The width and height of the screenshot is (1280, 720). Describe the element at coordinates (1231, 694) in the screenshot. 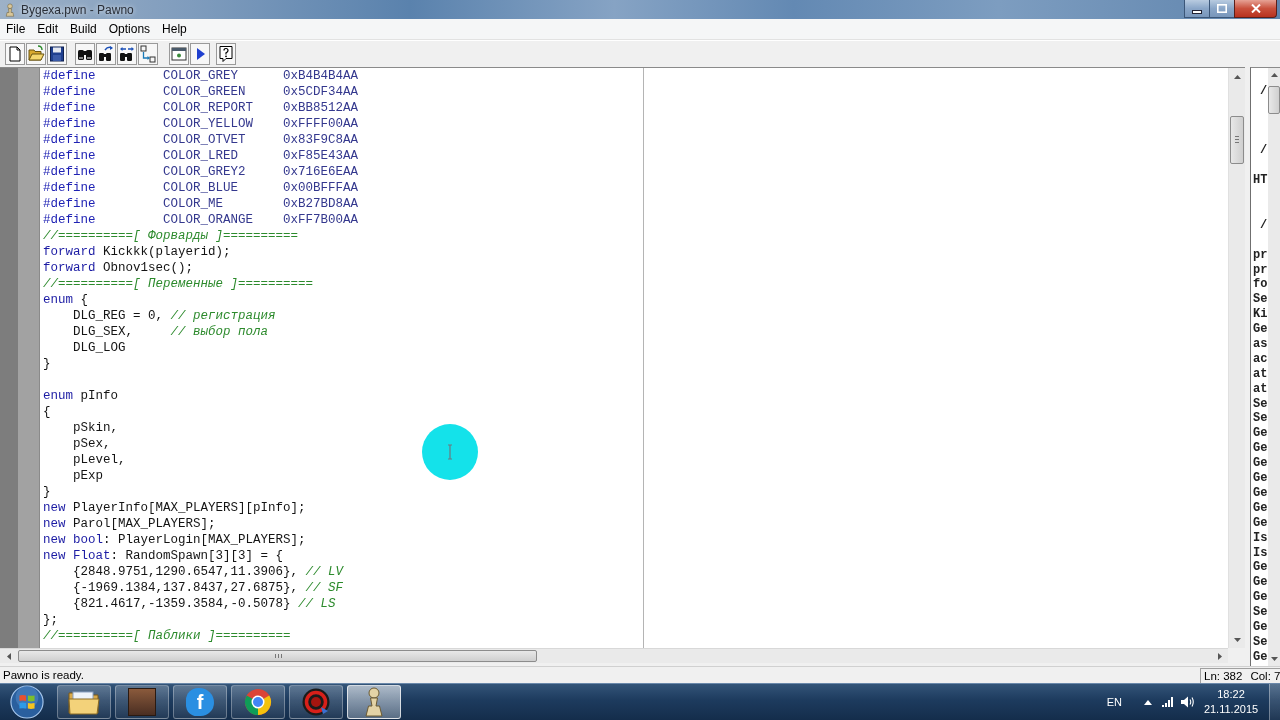

I see `clock-time: 18:22` at that location.